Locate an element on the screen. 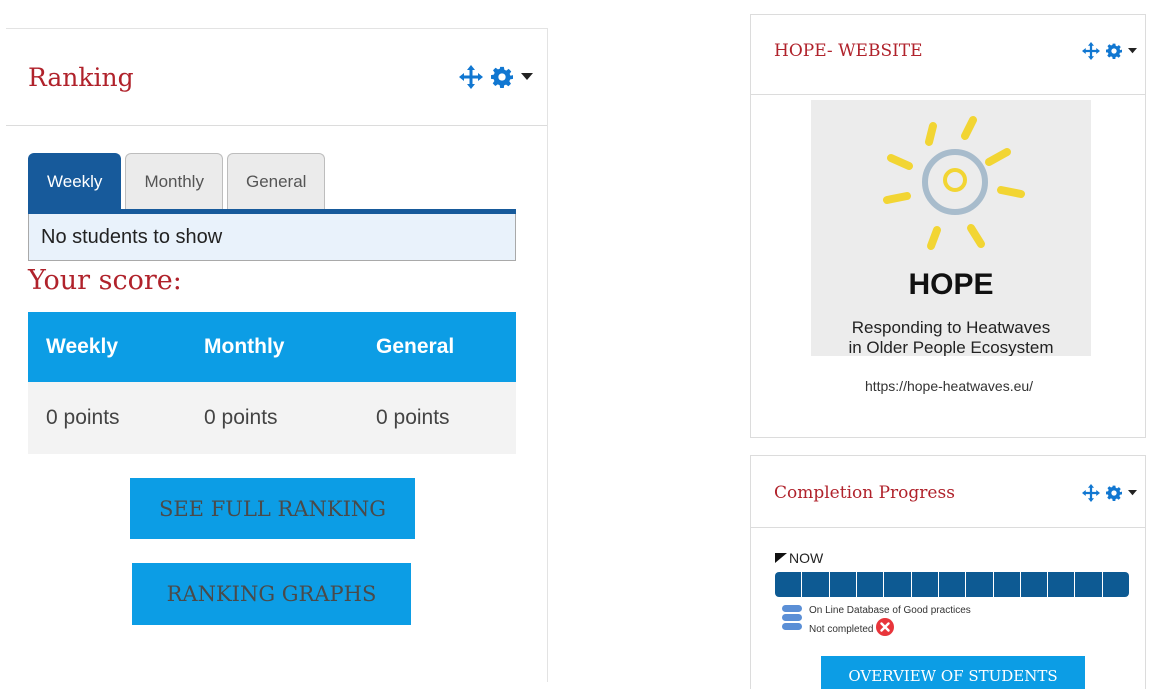  activity-status-line: Not completed is located at coordinates (890, 629).